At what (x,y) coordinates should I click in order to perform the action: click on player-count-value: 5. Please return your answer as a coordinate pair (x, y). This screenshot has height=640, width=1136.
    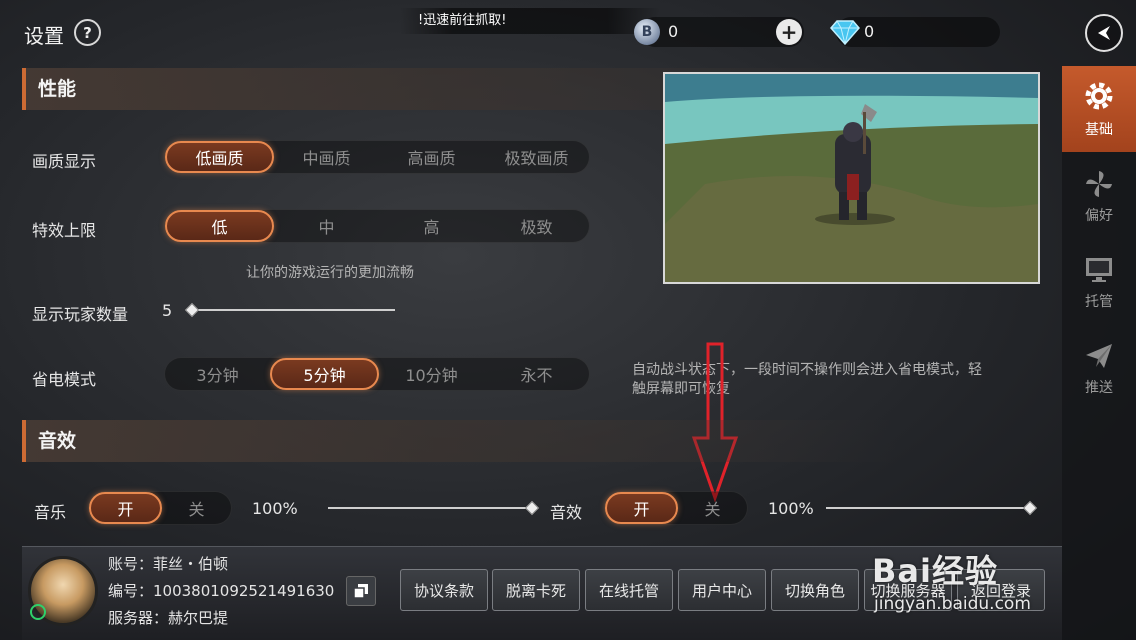
    Looking at the image, I should click on (167, 310).